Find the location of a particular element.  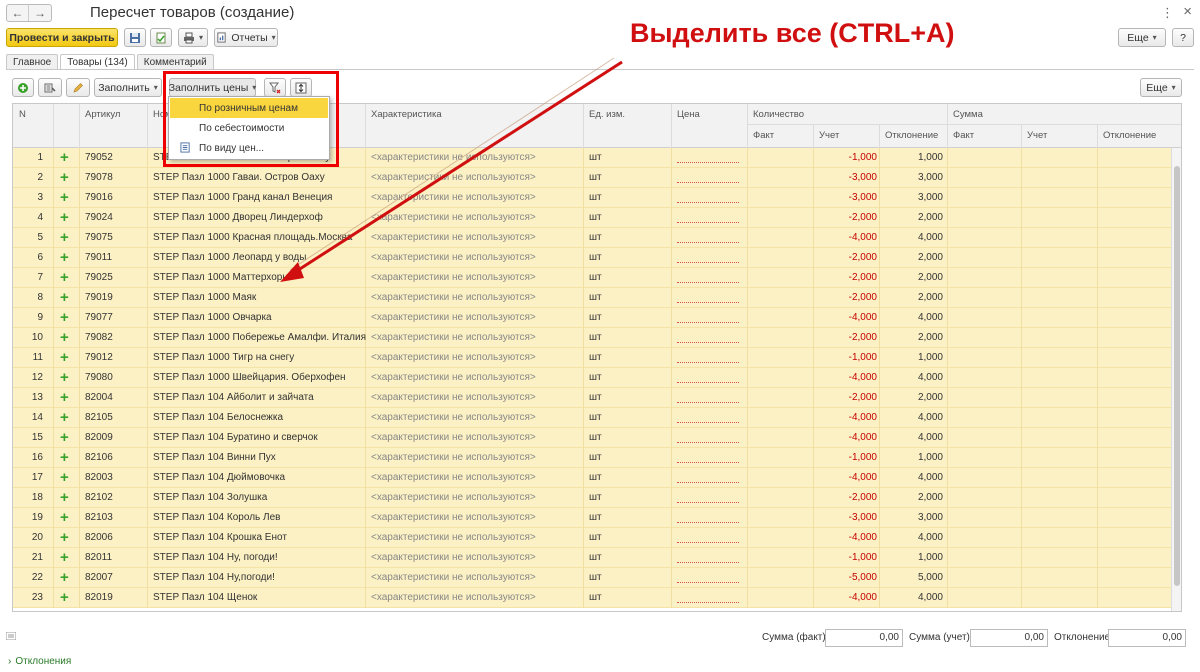

post-and-close-button: Провести и закрыть is located at coordinates (62, 37).